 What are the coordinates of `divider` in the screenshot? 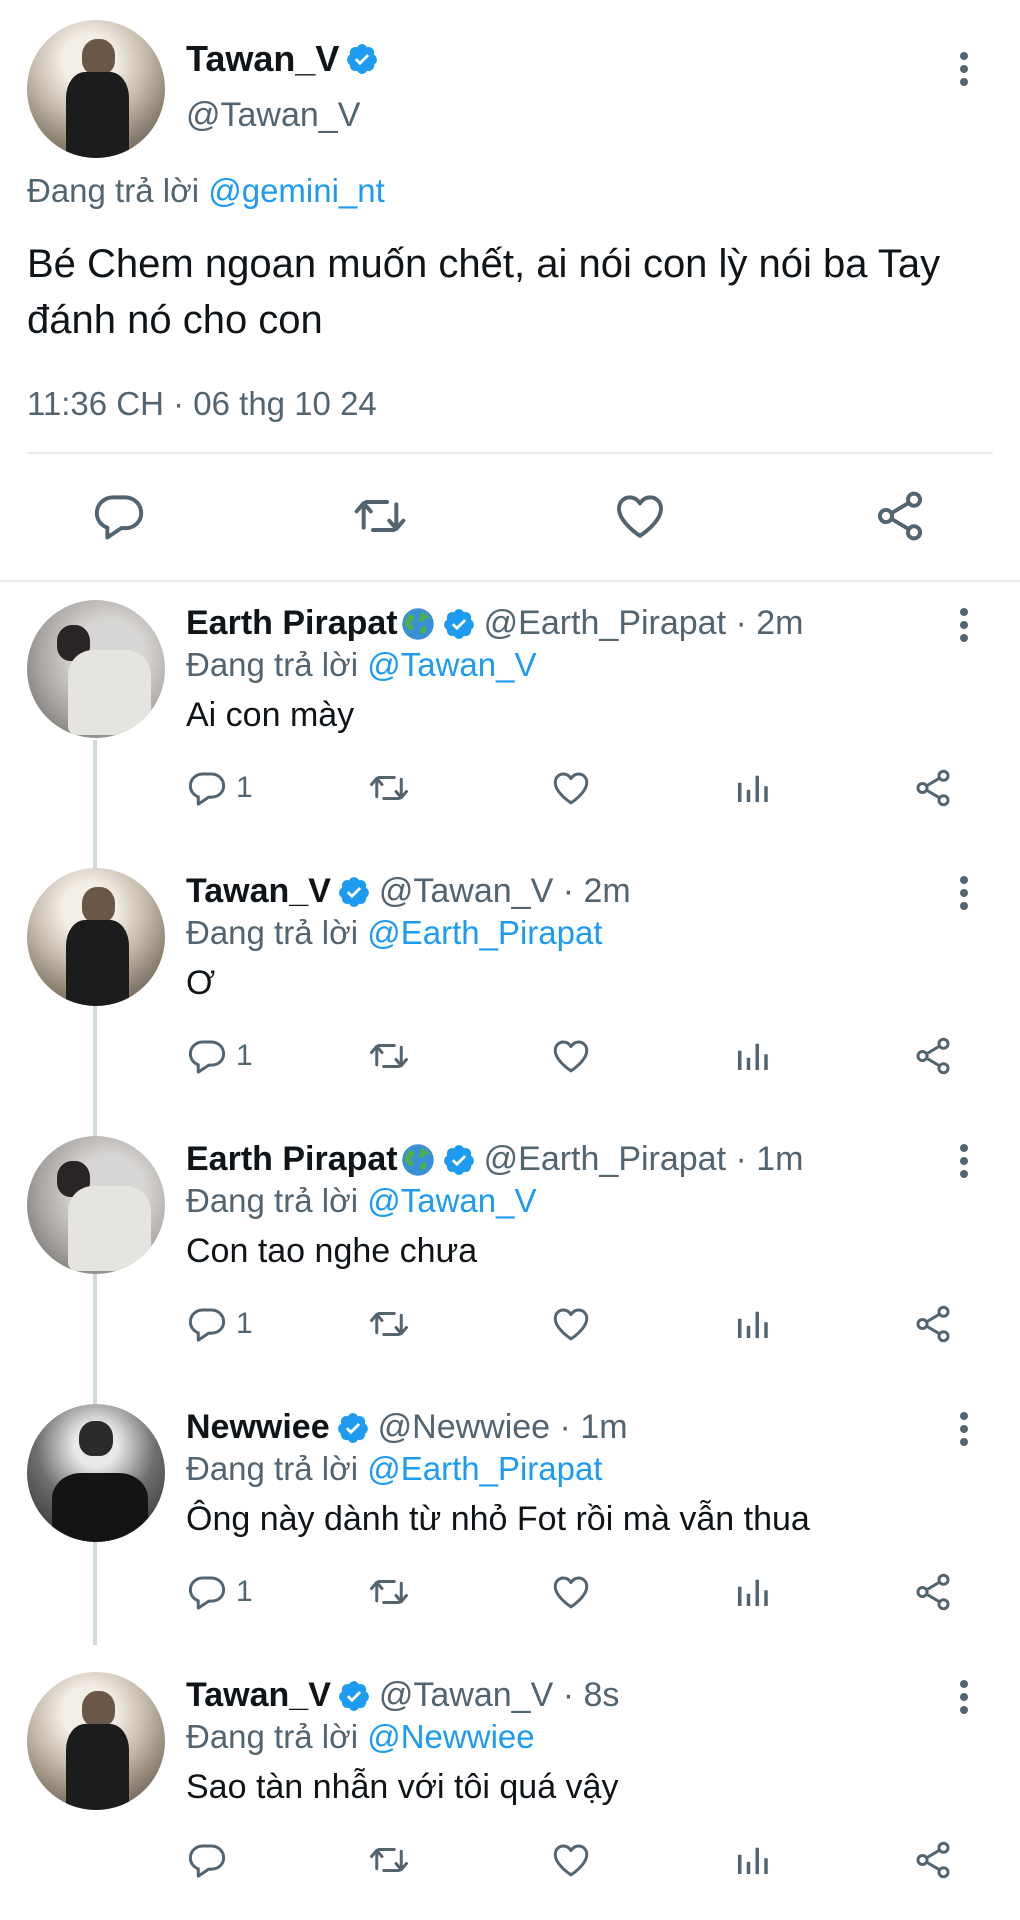 It's located at (510, 453).